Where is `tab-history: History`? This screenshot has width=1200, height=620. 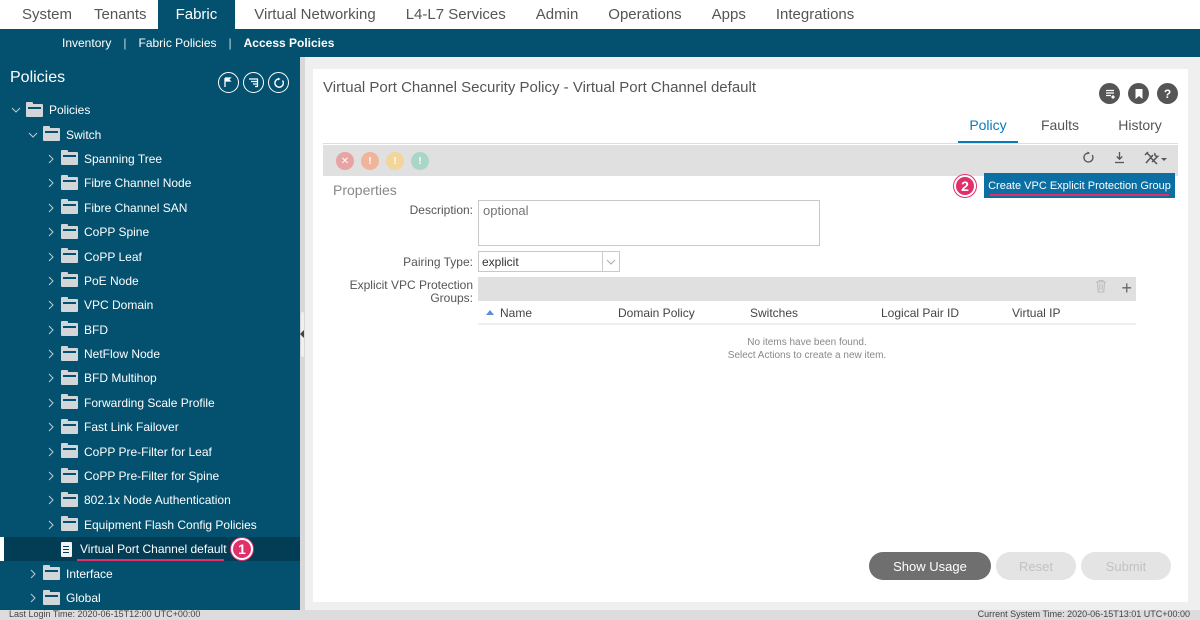 tab-history: History is located at coordinates (1140, 129).